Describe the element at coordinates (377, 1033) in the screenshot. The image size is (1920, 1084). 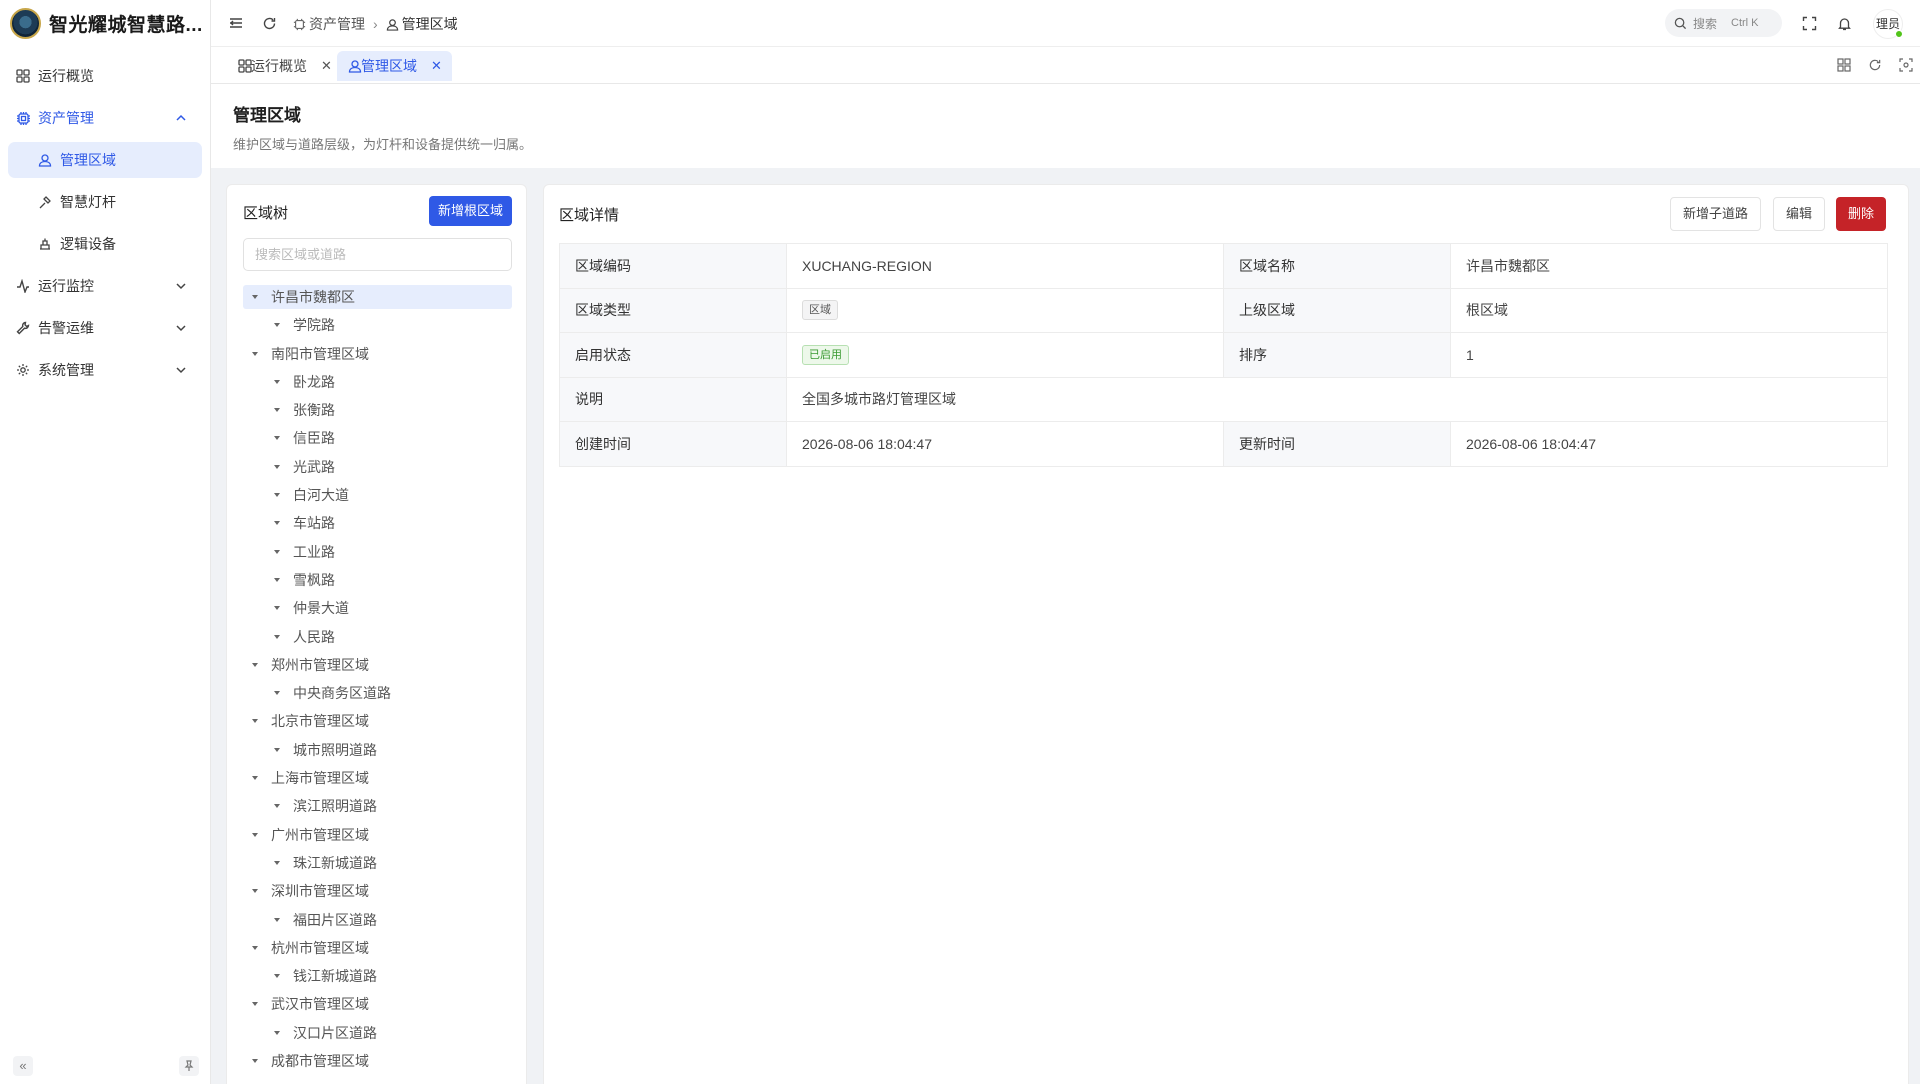
I see `tree-node-road: 汉口片区道路` at that location.